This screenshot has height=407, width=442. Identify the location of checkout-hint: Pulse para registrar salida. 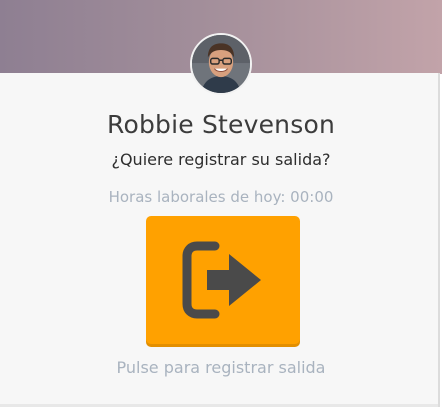
(221, 367).